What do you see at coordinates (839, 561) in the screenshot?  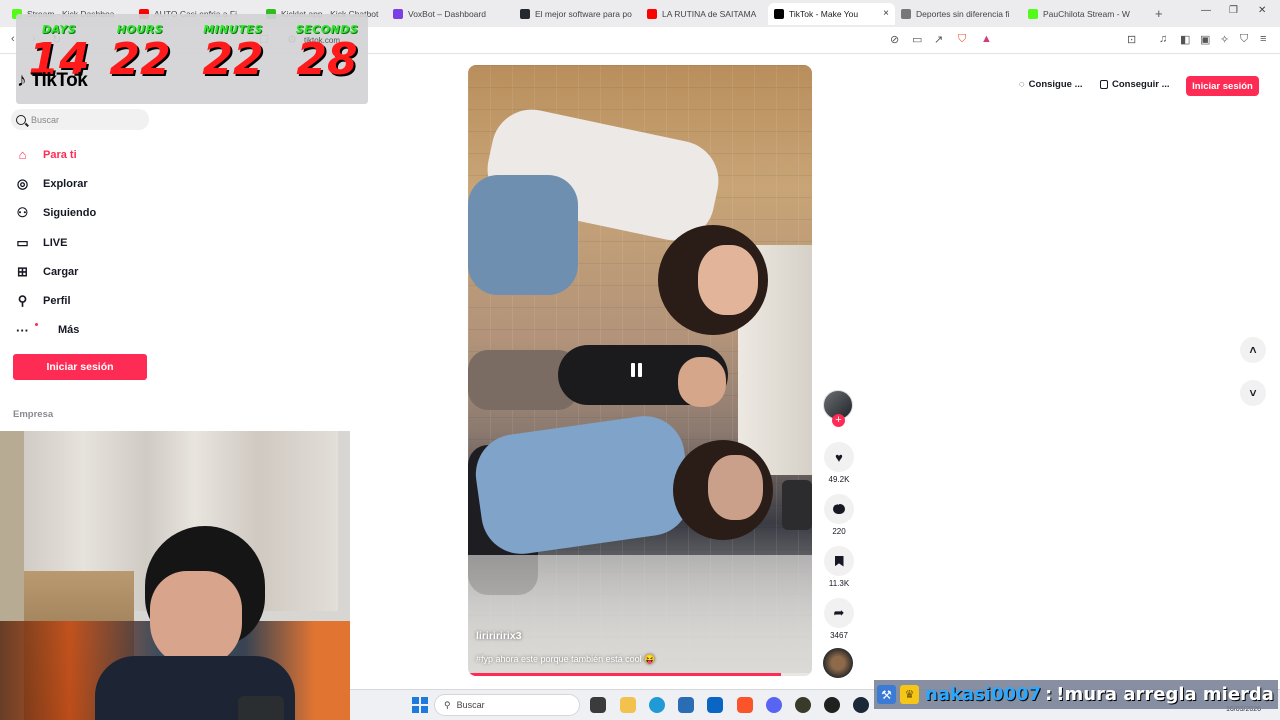 I see `bookmark-icon` at bounding box center [839, 561].